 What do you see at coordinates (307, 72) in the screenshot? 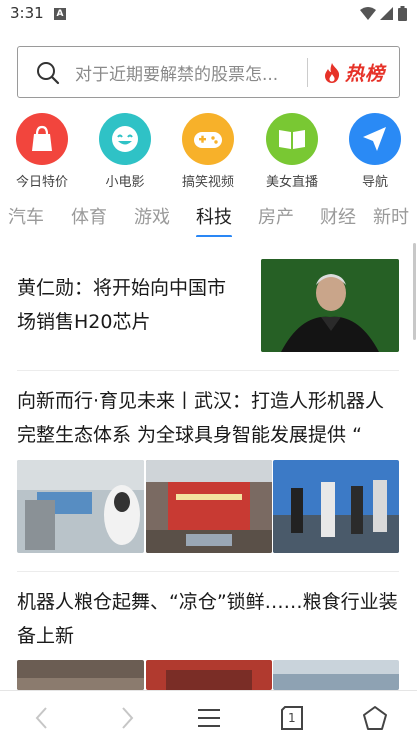
I see `search-divider` at bounding box center [307, 72].